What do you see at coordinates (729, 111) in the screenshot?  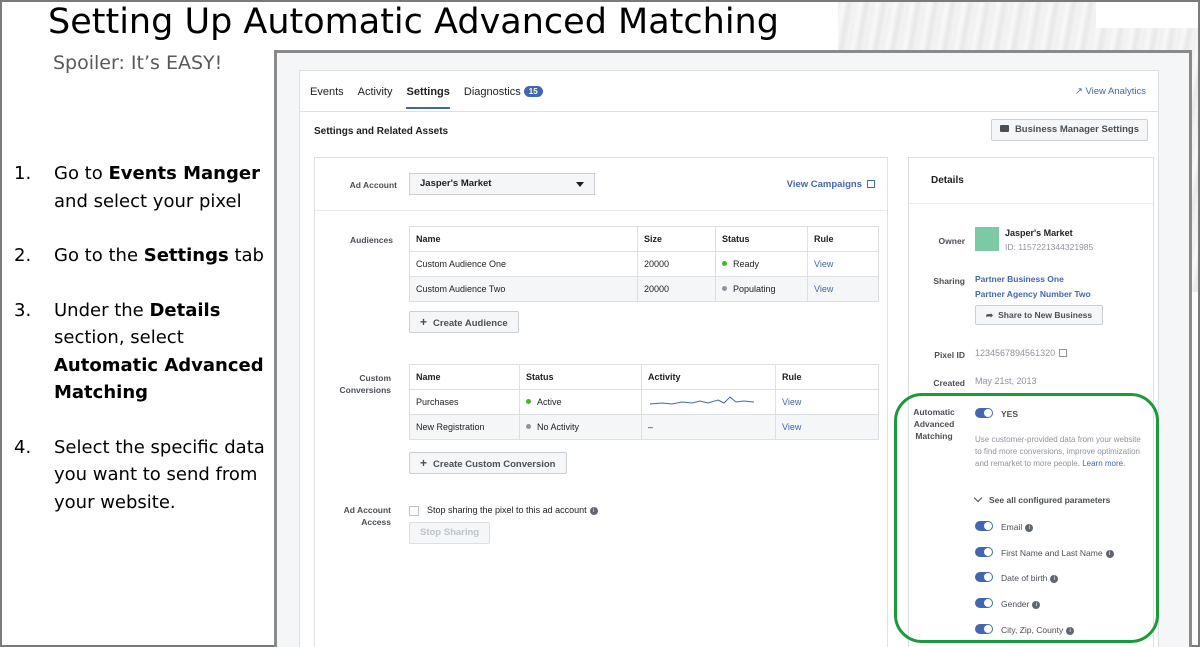 I see `tabs-divider` at bounding box center [729, 111].